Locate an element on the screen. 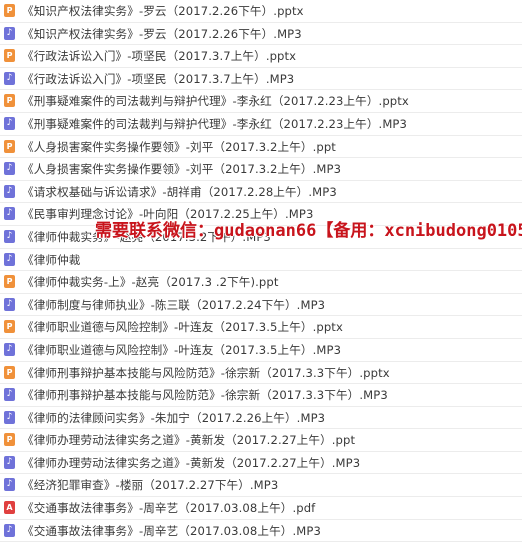 The height and width of the screenshot is (542, 522). file-row: ♪ 《人身损害案件实务操作要领》-刘平（2017.3.2上午）.MP3 is located at coordinates (261, 169).